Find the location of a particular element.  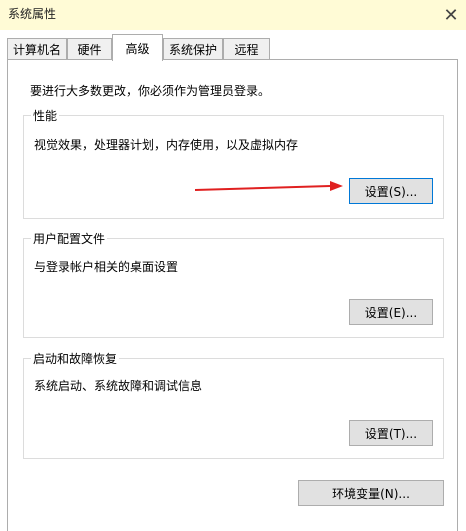

tab-advanced: 高级 is located at coordinates (137, 47).